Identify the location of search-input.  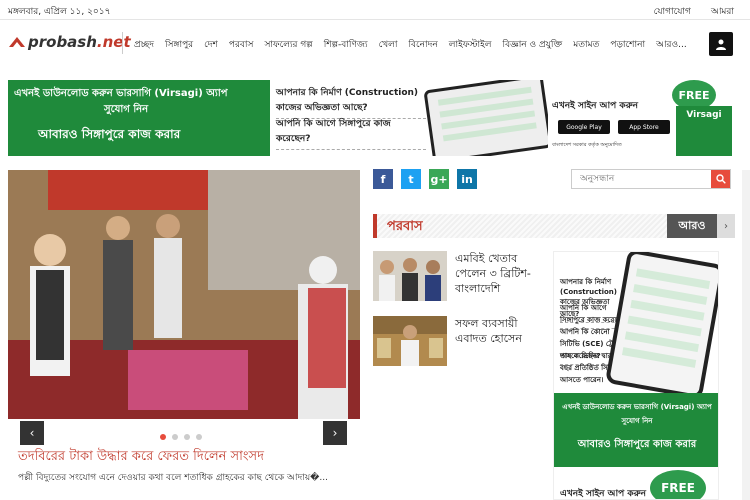
(642, 179).